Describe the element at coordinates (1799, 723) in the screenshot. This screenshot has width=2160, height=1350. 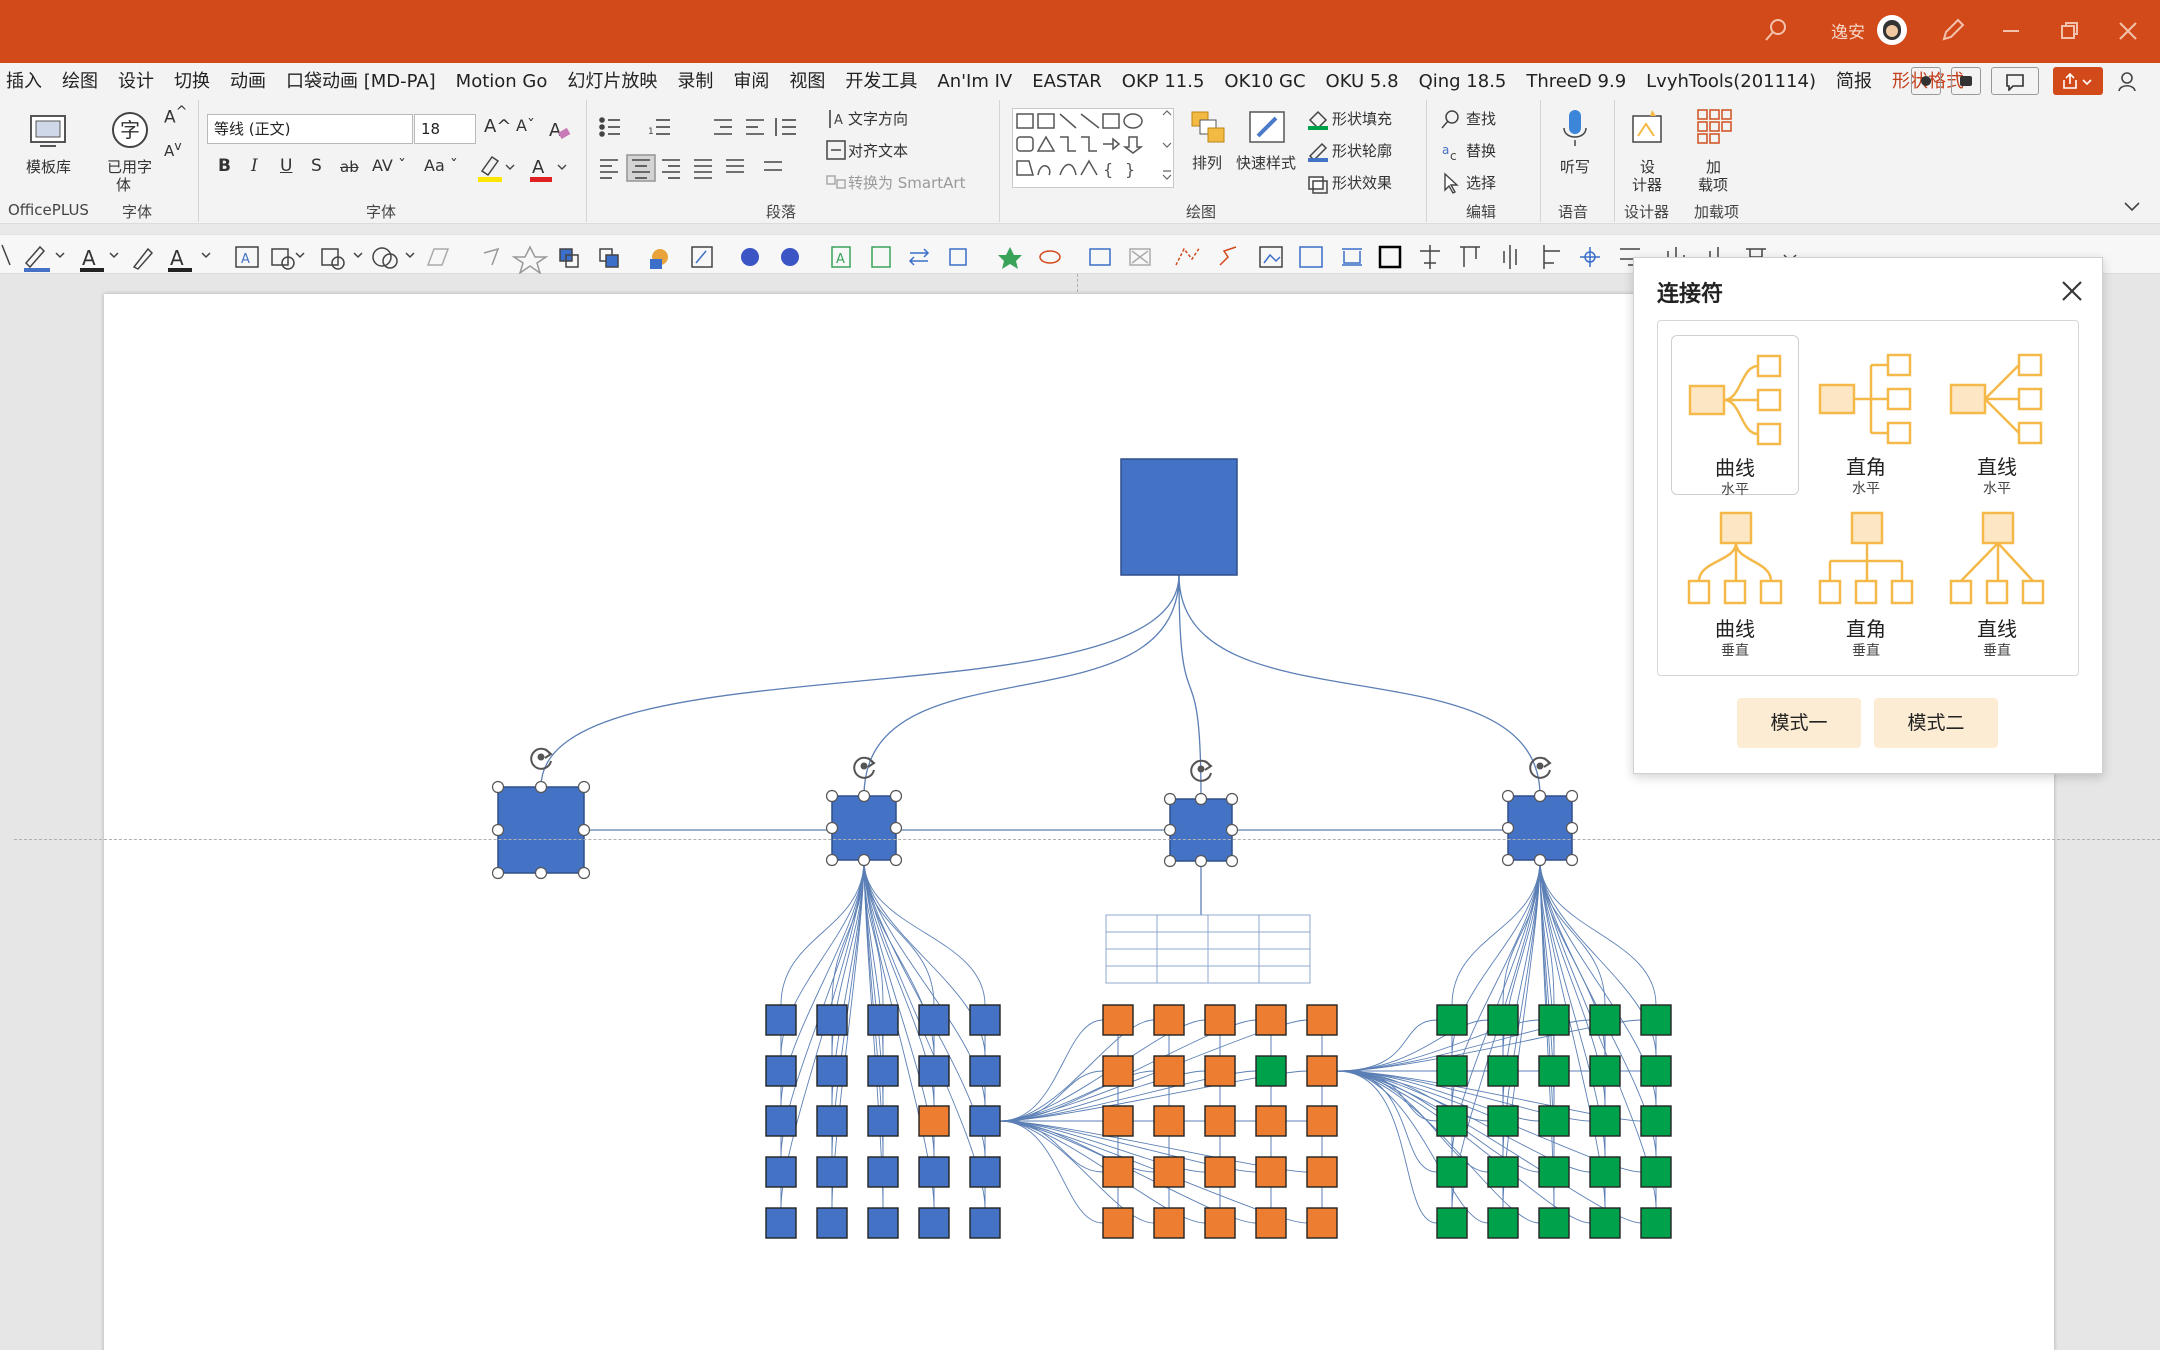
I see `mode-one-button: 模式一` at that location.